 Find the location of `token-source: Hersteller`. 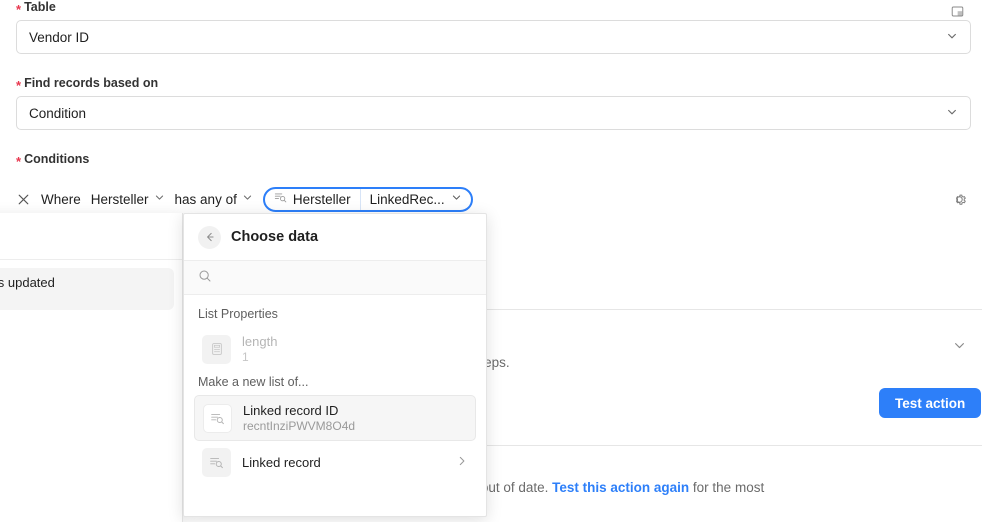

token-source: Hersteller is located at coordinates (312, 199).